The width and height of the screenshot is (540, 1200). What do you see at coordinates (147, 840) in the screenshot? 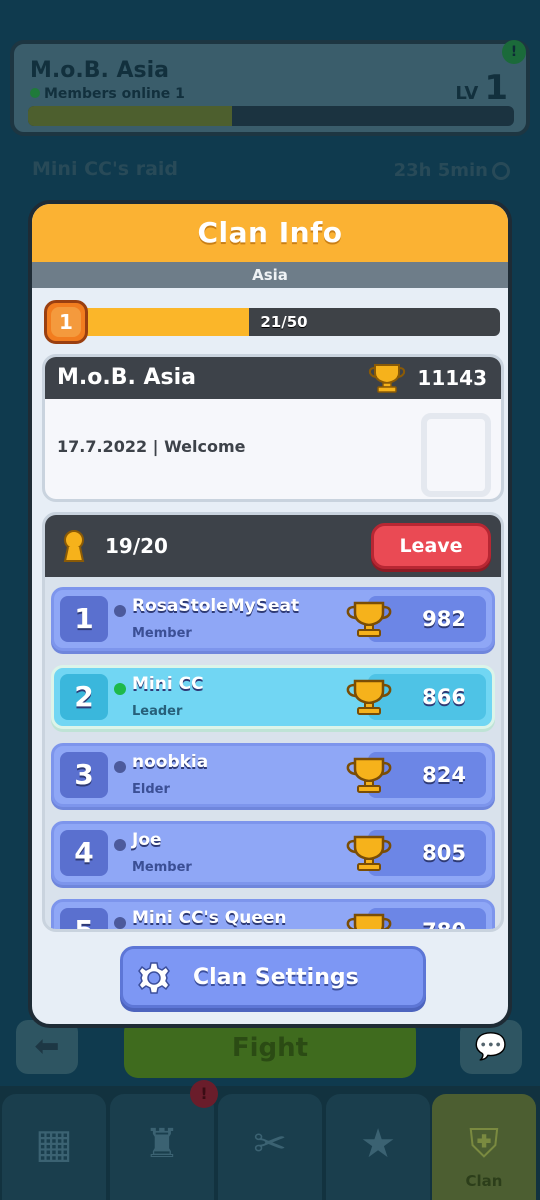
I see `member-name: Joe` at bounding box center [147, 840].